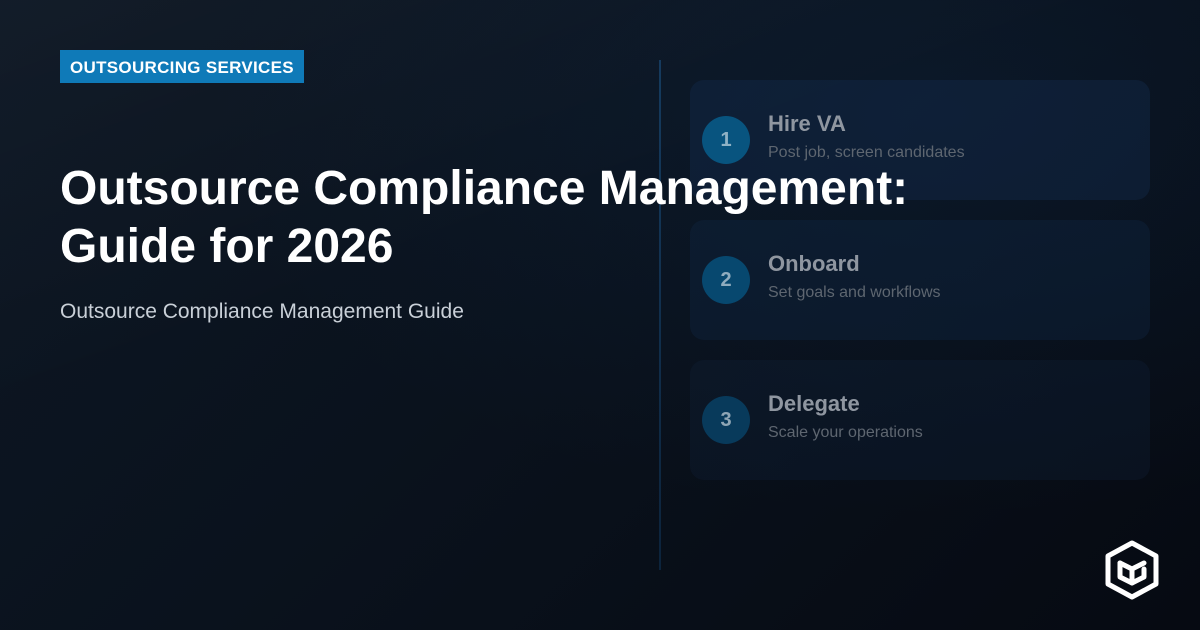  What do you see at coordinates (484, 188) in the screenshot?
I see `page-title-line-1: Outsource Compliance Management:` at bounding box center [484, 188].